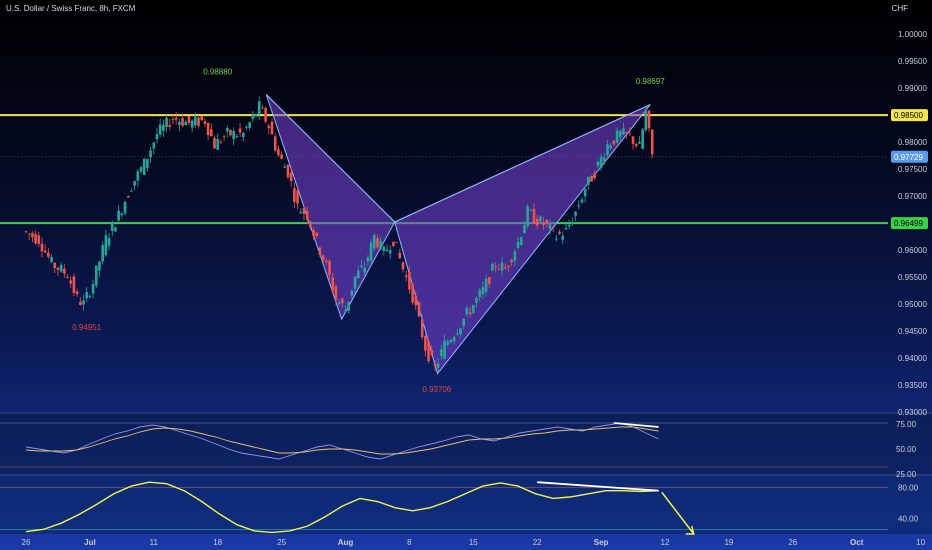  What do you see at coordinates (90, 542) in the screenshot?
I see `x-tick-label: Jul` at bounding box center [90, 542].